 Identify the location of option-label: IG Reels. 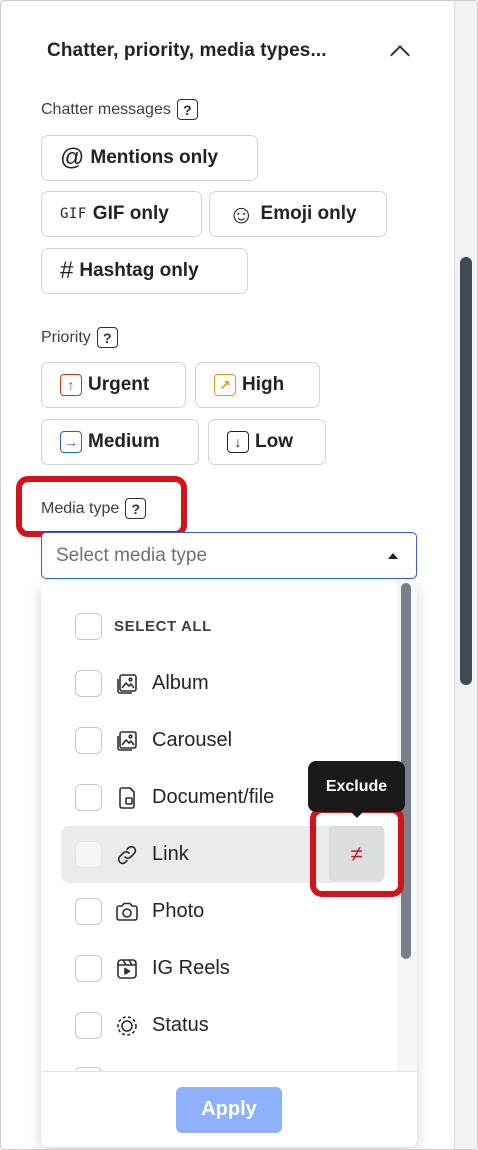
(191, 968).